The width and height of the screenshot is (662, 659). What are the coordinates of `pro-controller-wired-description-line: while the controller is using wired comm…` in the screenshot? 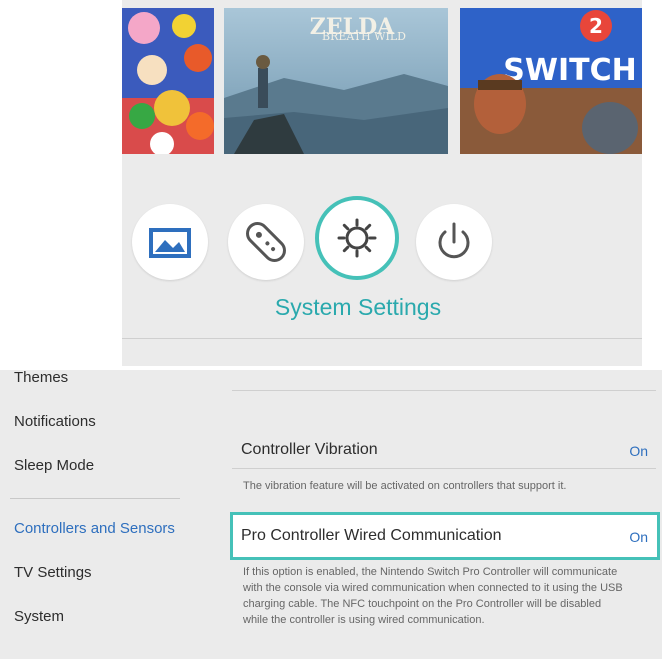 It's located at (364, 620).